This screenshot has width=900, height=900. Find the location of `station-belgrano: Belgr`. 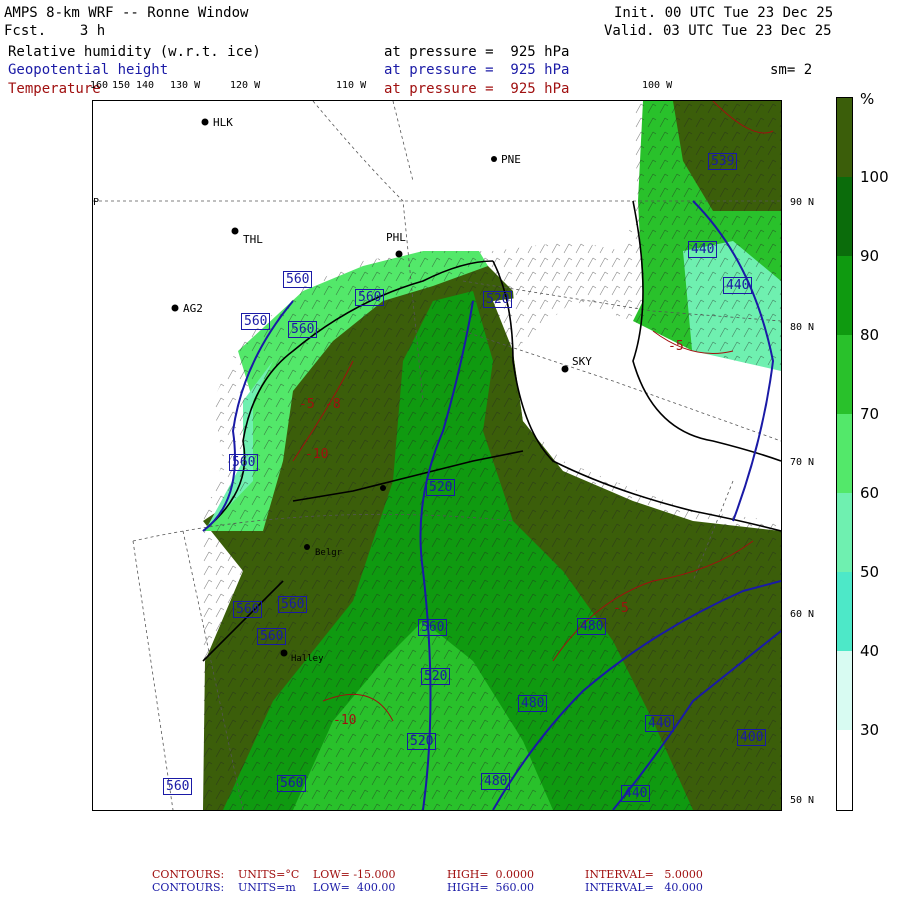

station-belgrano: Belgr is located at coordinates (329, 553).